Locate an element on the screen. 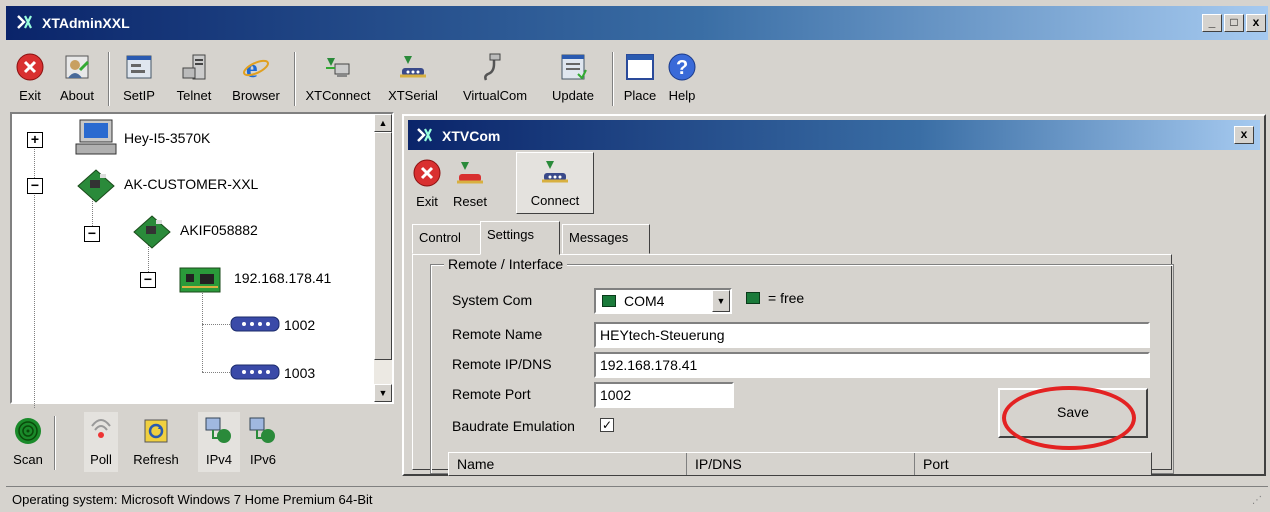  about-icon is located at coordinates (77, 67).